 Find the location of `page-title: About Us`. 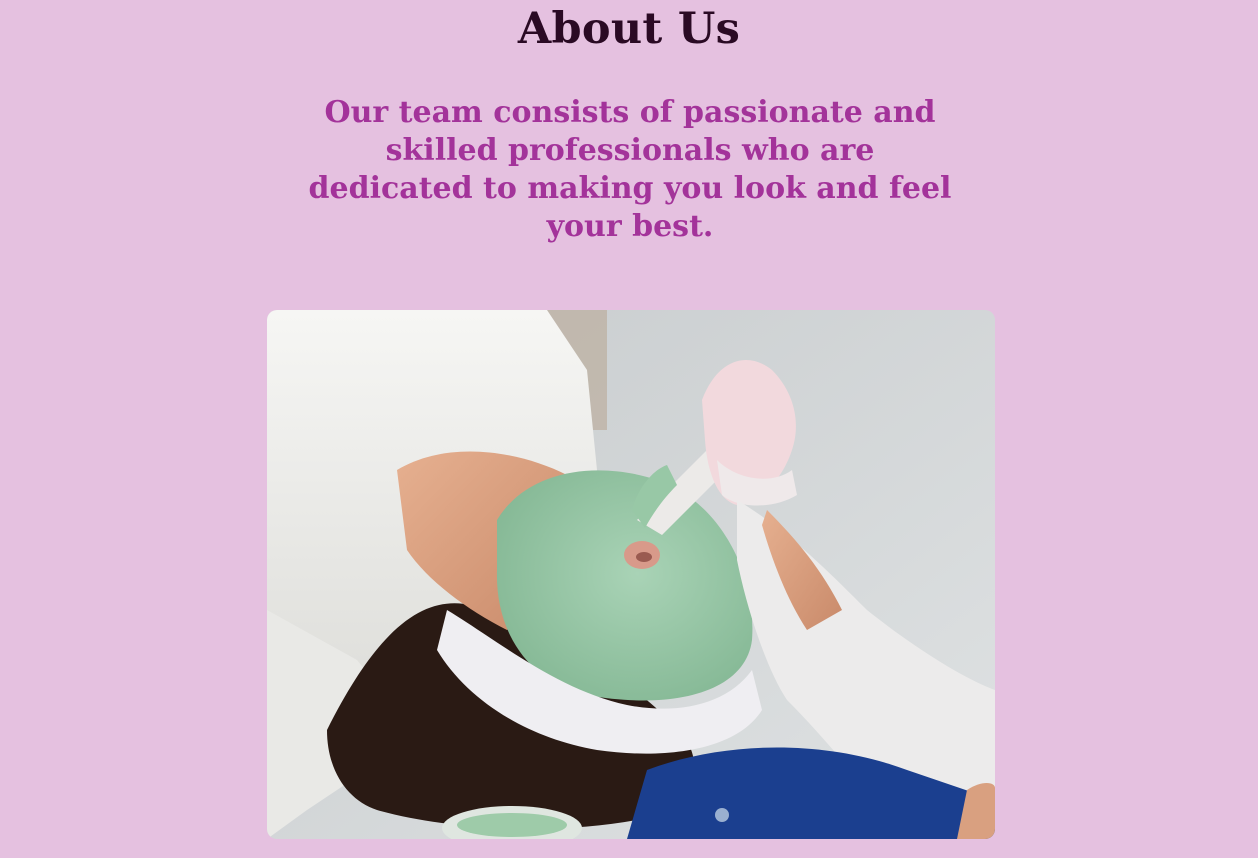

page-title: About Us is located at coordinates (629, 29).